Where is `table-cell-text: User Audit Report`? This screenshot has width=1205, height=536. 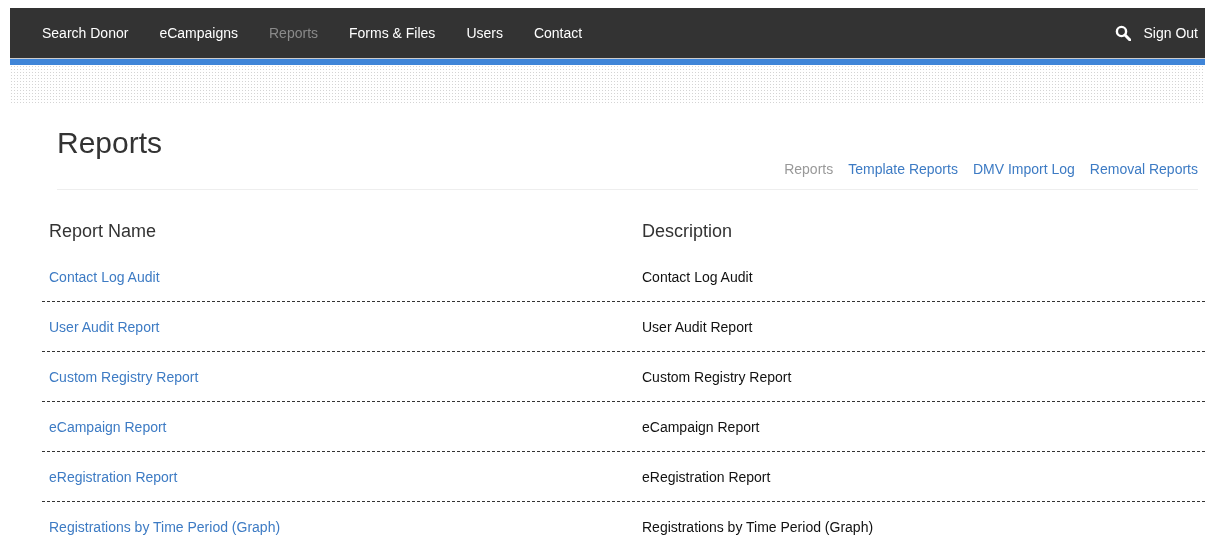 table-cell-text: User Audit Report is located at coordinates (697, 326).